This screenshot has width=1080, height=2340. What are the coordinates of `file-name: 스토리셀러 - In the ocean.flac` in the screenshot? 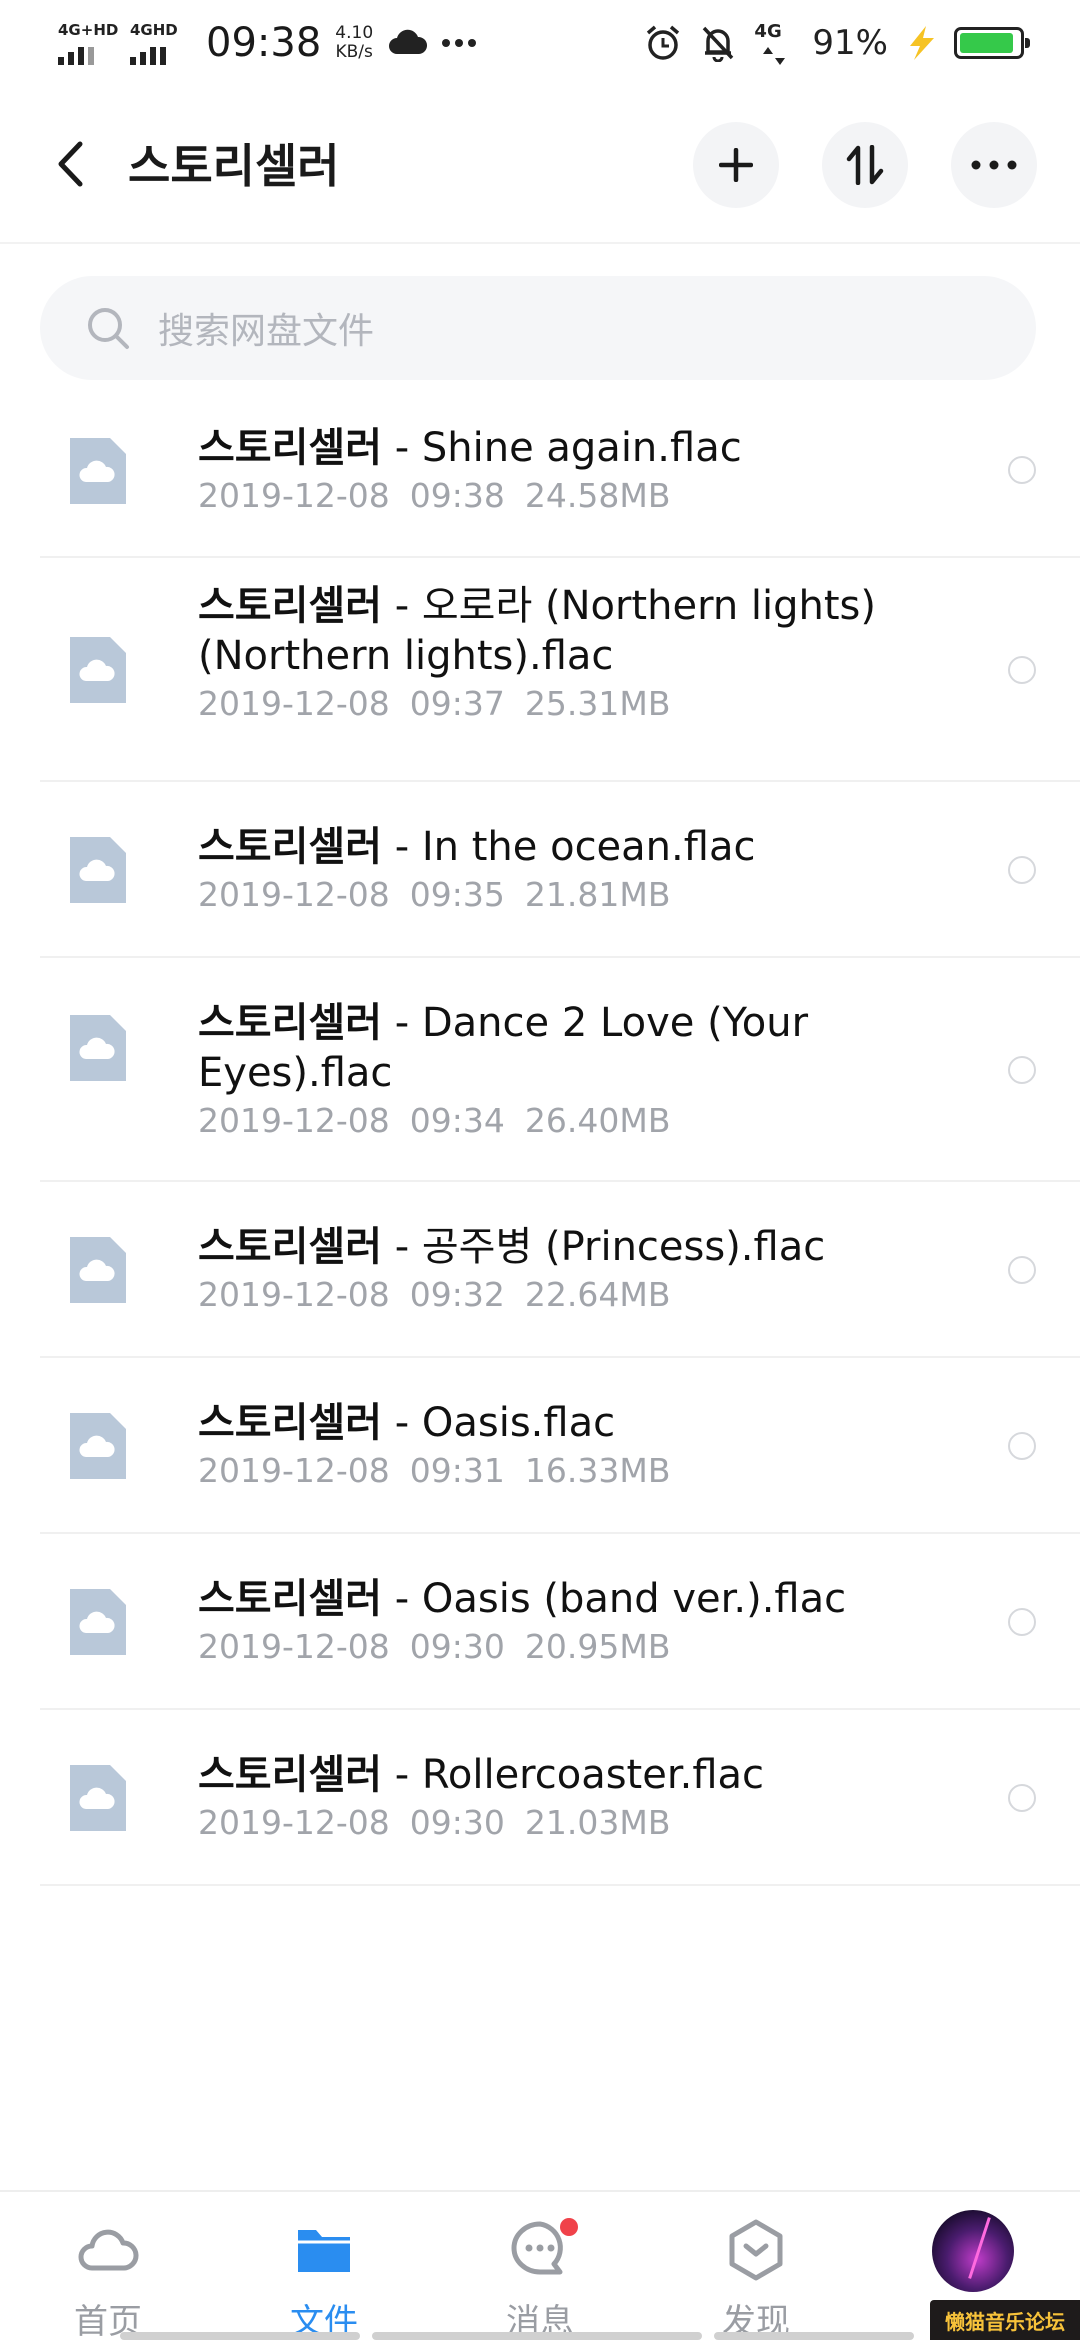 It's located at (579, 847).